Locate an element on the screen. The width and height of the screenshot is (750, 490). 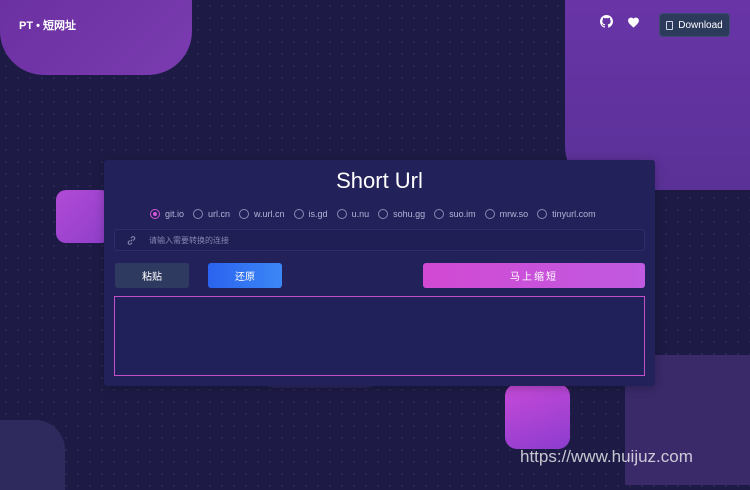
service-label: suo.im is located at coordinates (462, 214).